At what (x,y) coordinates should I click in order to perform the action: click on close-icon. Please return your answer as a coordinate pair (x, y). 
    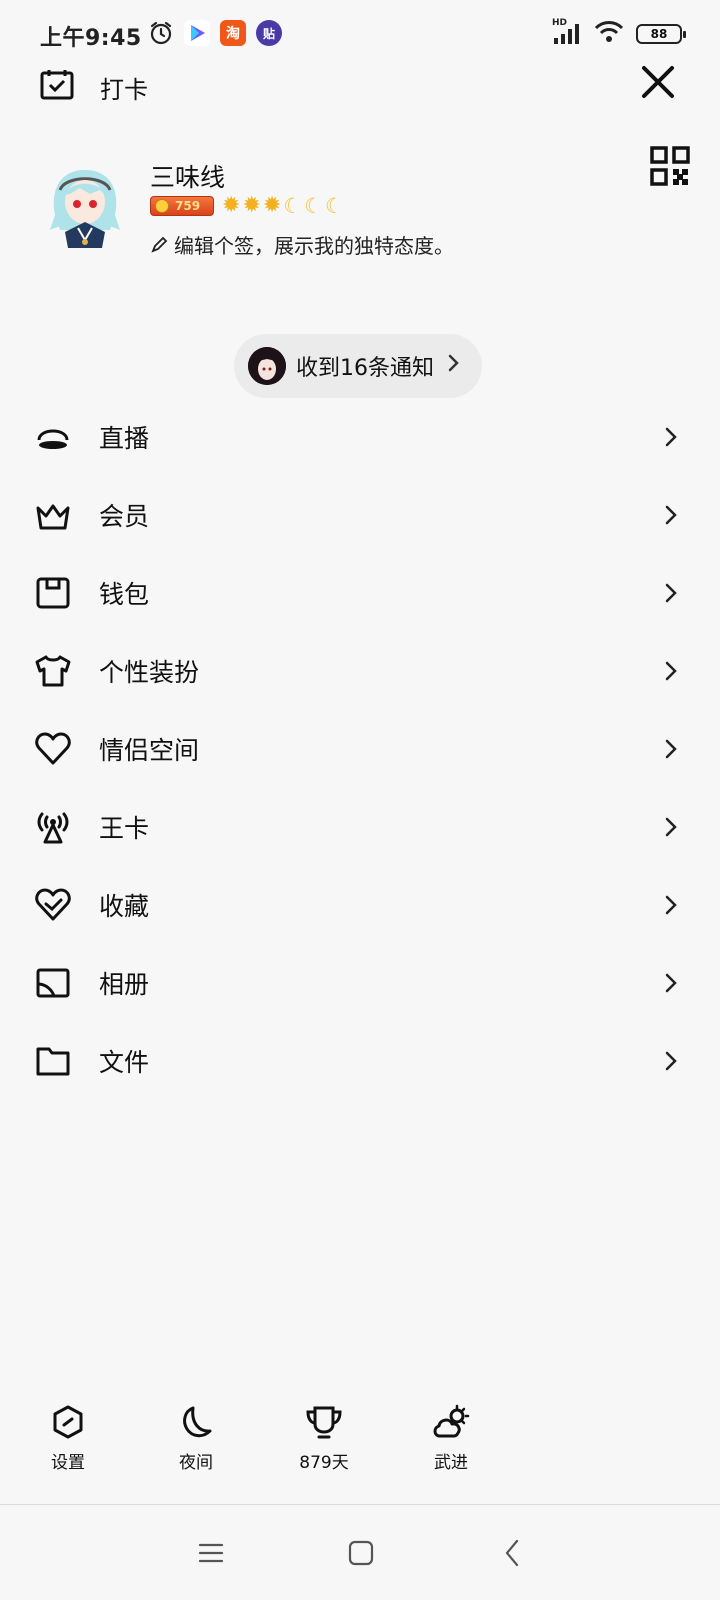
    Looking at the image, I should click on (658, 82).